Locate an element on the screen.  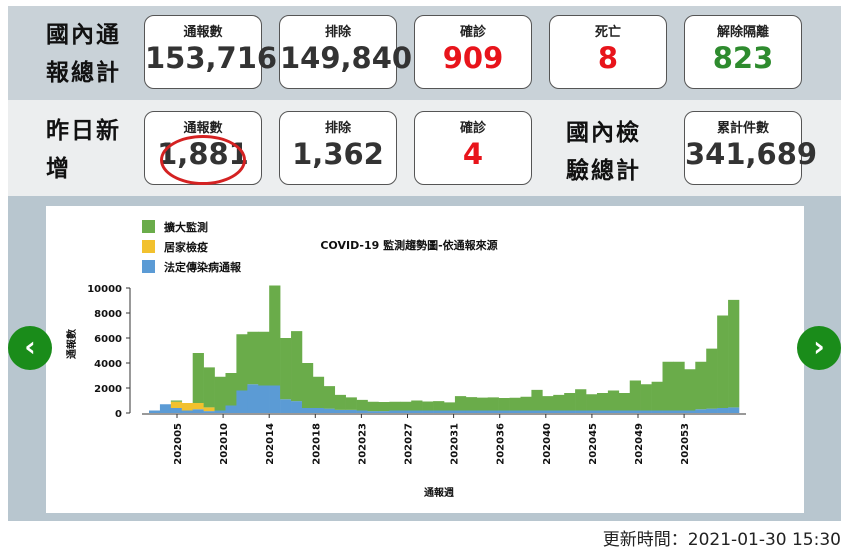
excluded-new-card: 排除 1,362 is located at coordinates (338, 148).